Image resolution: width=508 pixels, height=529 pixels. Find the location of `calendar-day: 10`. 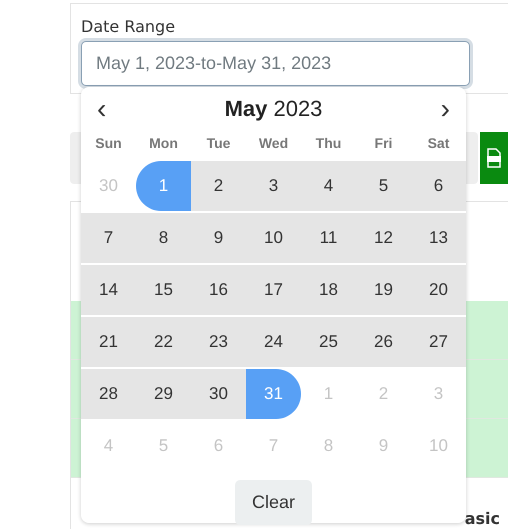

calendar-day: 10 is located at coordinates (273, 238).